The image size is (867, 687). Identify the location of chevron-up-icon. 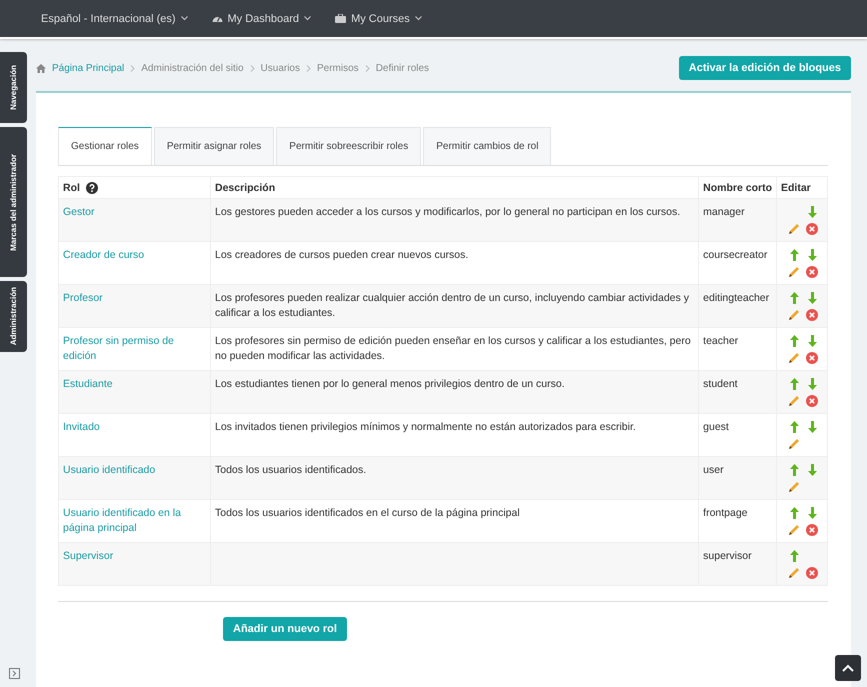
(848, 668).